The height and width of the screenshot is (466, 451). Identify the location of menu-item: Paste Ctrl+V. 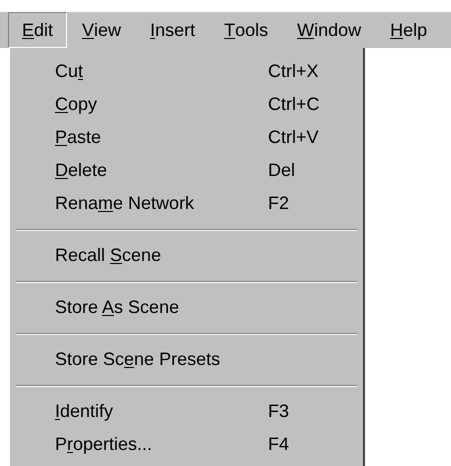
(186, 137).